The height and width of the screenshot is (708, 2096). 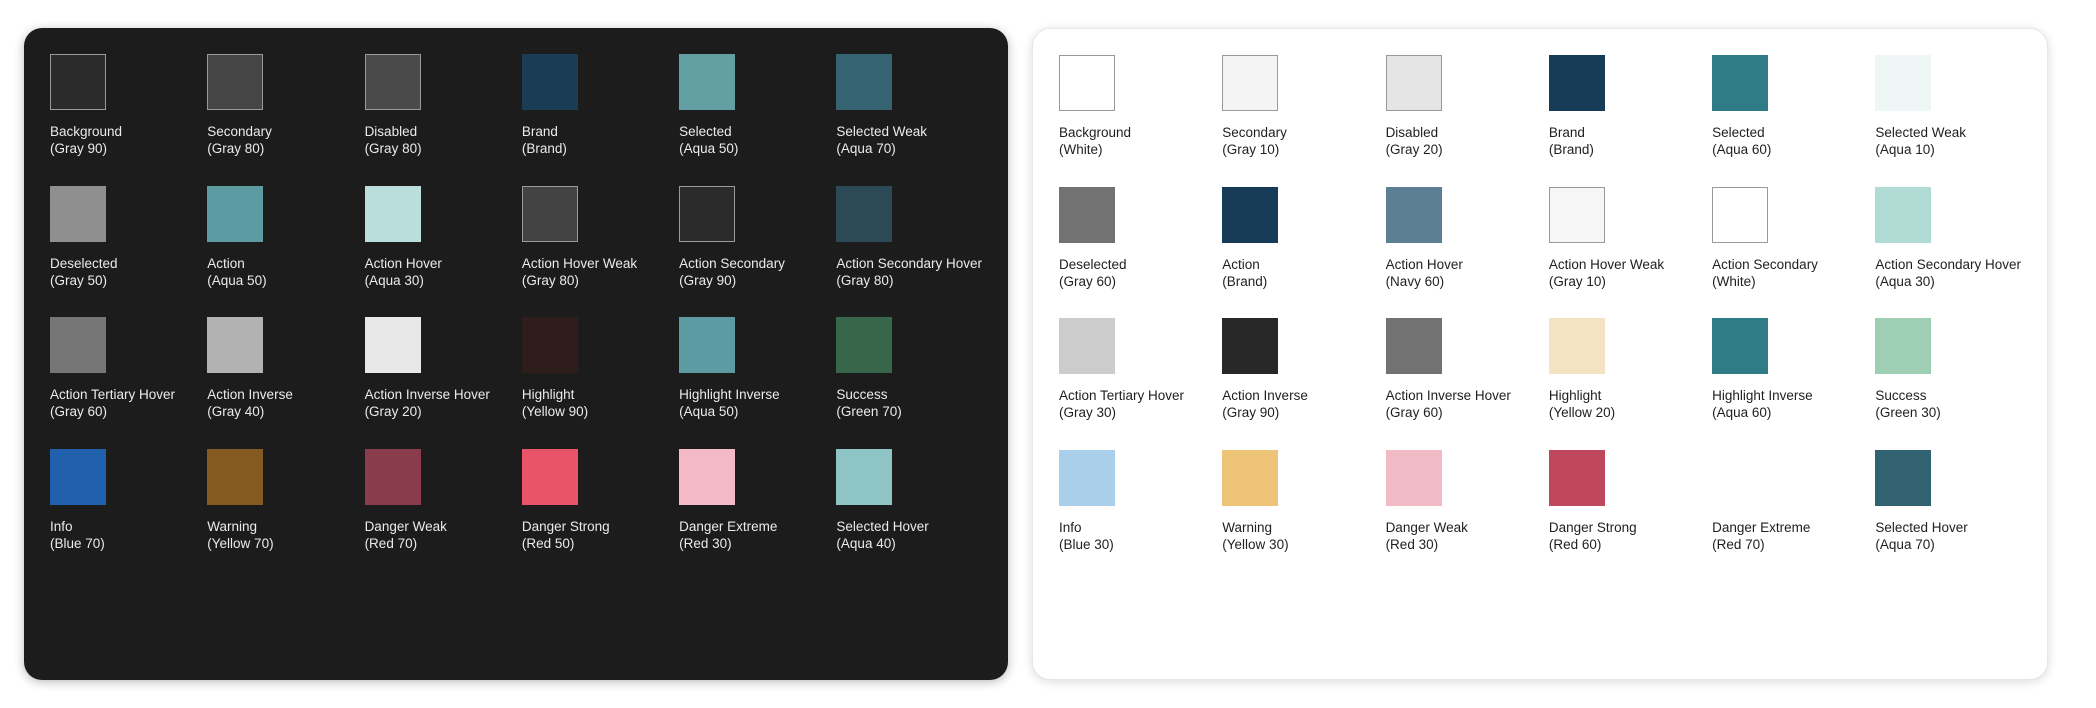 What do you see at coordinates (1606, 273) in the screenshot?
I see `swatch-labels: Action Hover Weak (Gray 10)` at bounding box center [1606, 273].